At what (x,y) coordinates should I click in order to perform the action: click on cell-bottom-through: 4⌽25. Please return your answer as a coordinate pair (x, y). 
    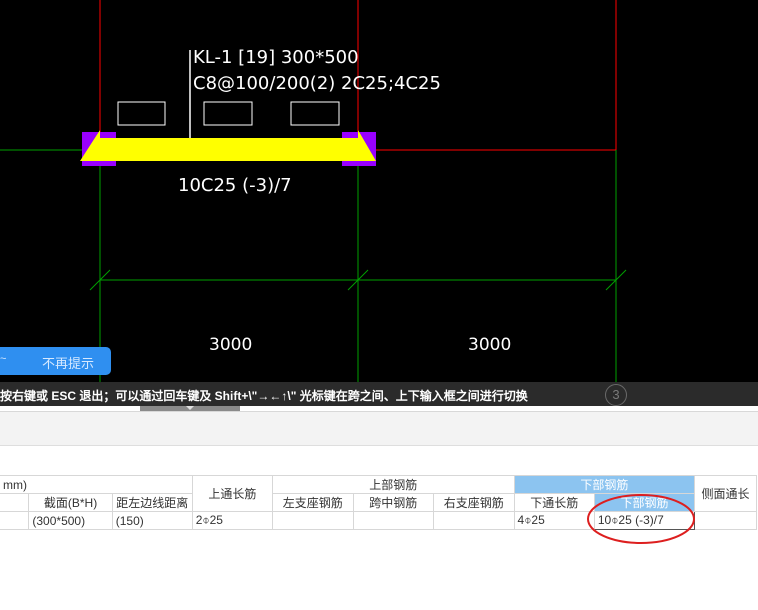
    Looking at the image, I should click on (554, 520).